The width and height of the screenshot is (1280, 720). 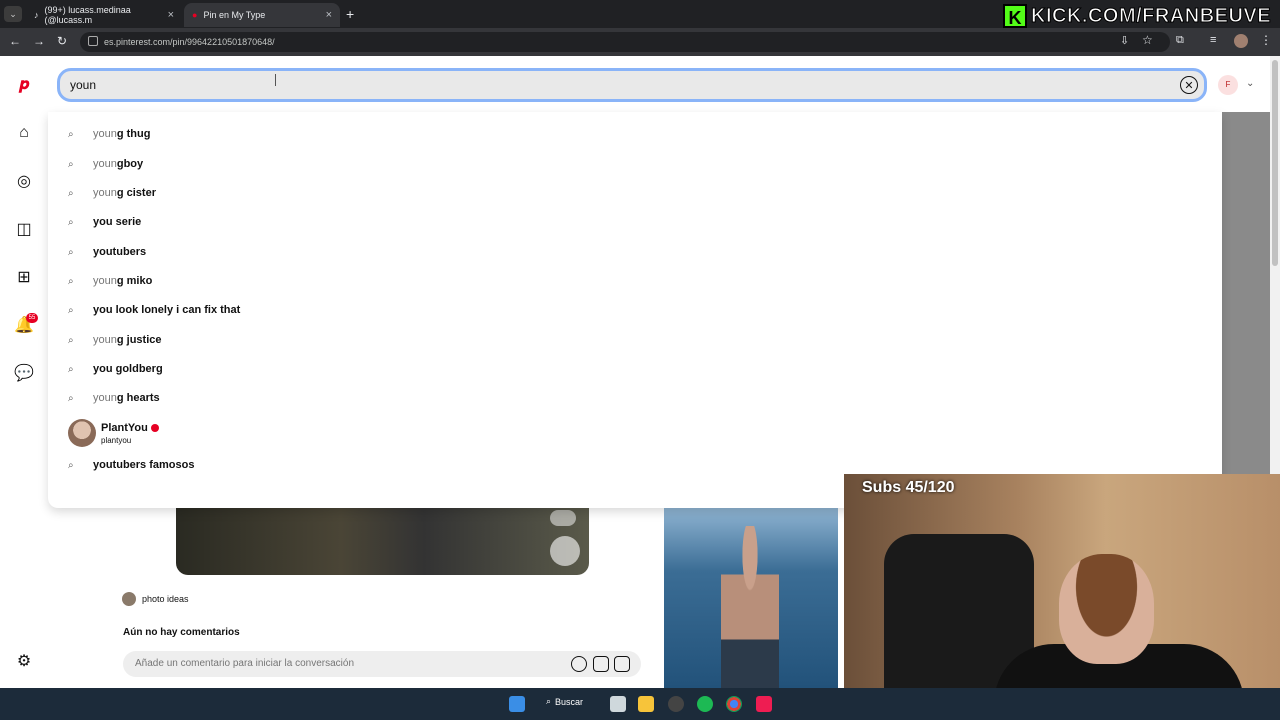 I want to click on url-text: es.pinterest.com/pin/99642210501870648/, so click(x=189, y=42).